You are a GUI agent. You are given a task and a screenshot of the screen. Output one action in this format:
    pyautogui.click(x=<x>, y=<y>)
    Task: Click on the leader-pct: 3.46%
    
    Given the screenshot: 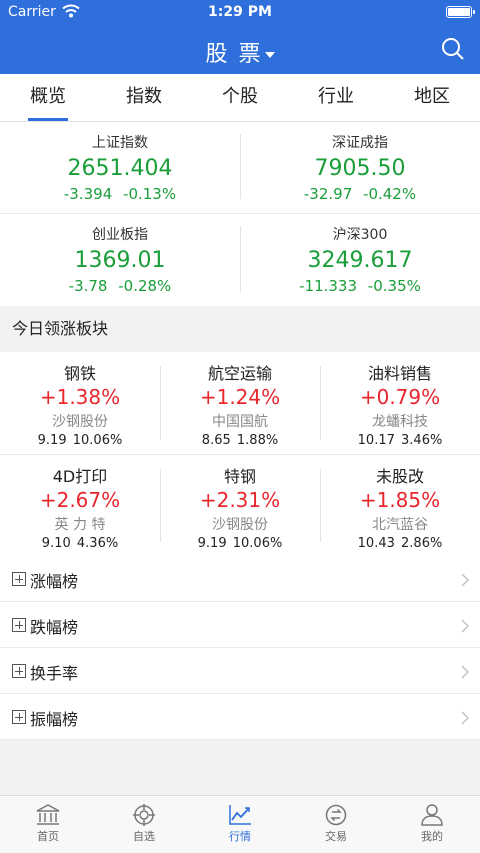 What is the action you would take?
    pyautogui.click(x=422, y=440)
    